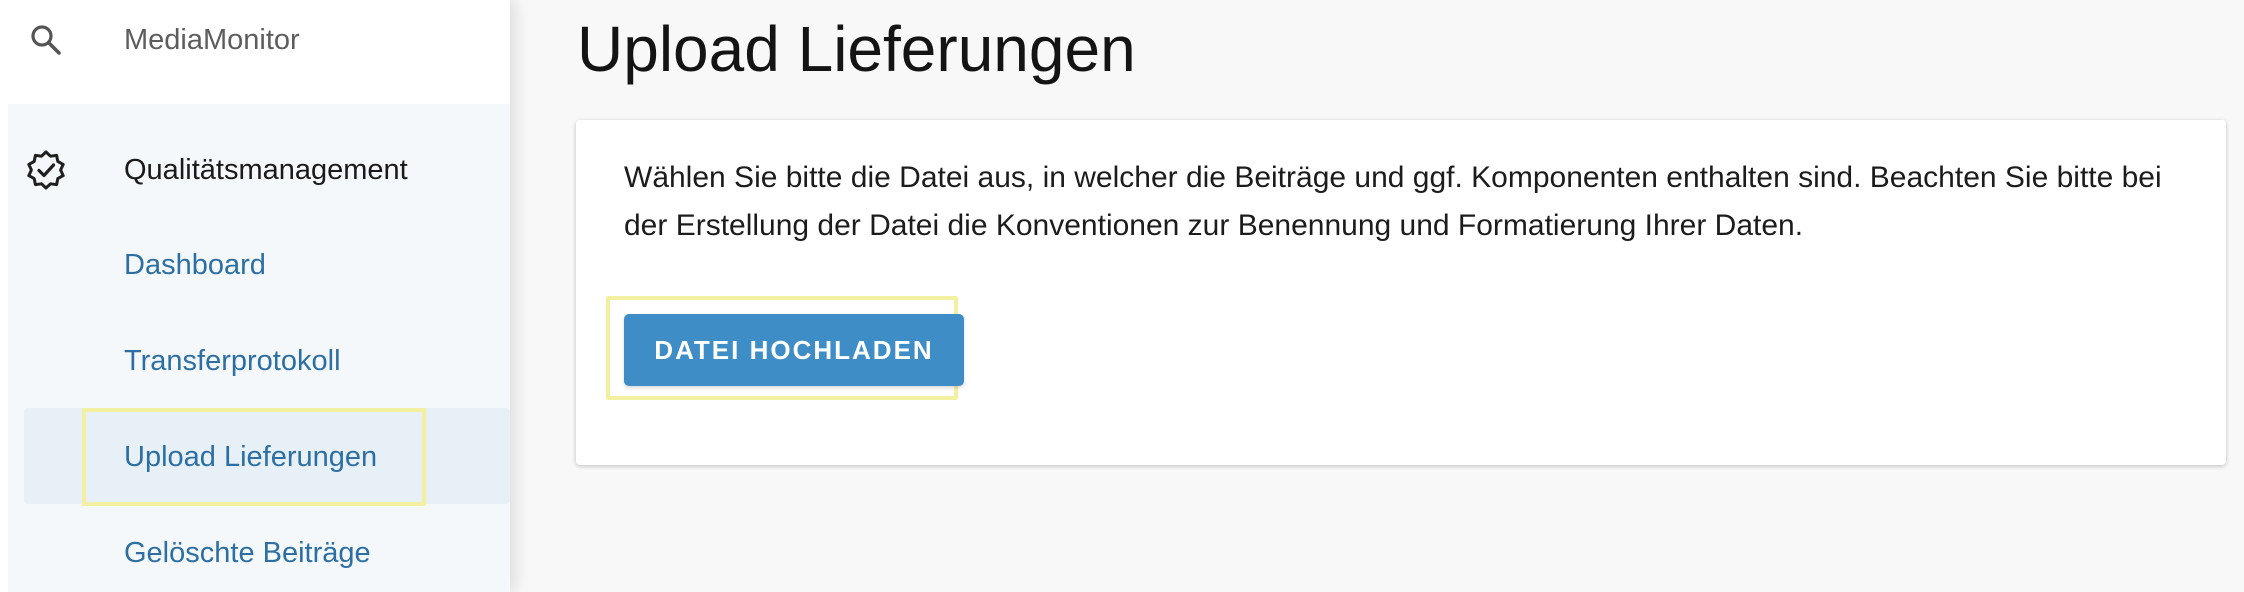 The height and width of the screenshot is (592, 2244). I want to click on sidebar-section-quality: Qualitätsmanagement, so click(255, 170).